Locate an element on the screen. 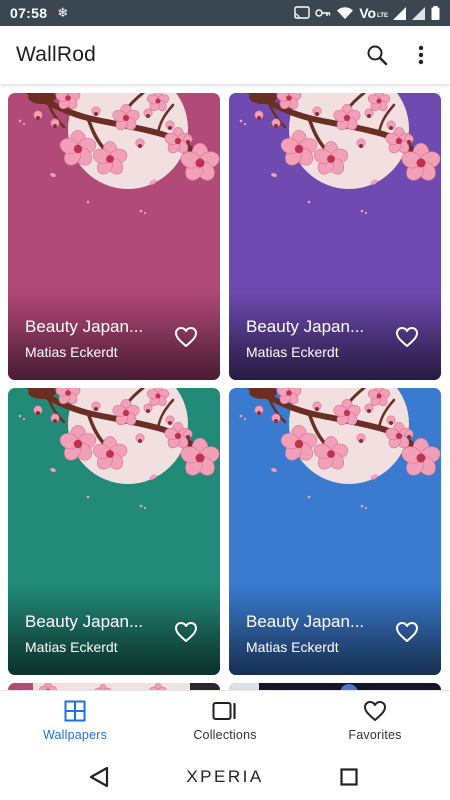 The image size is (450, 800). search-icon is located at coordinates (377, 55).